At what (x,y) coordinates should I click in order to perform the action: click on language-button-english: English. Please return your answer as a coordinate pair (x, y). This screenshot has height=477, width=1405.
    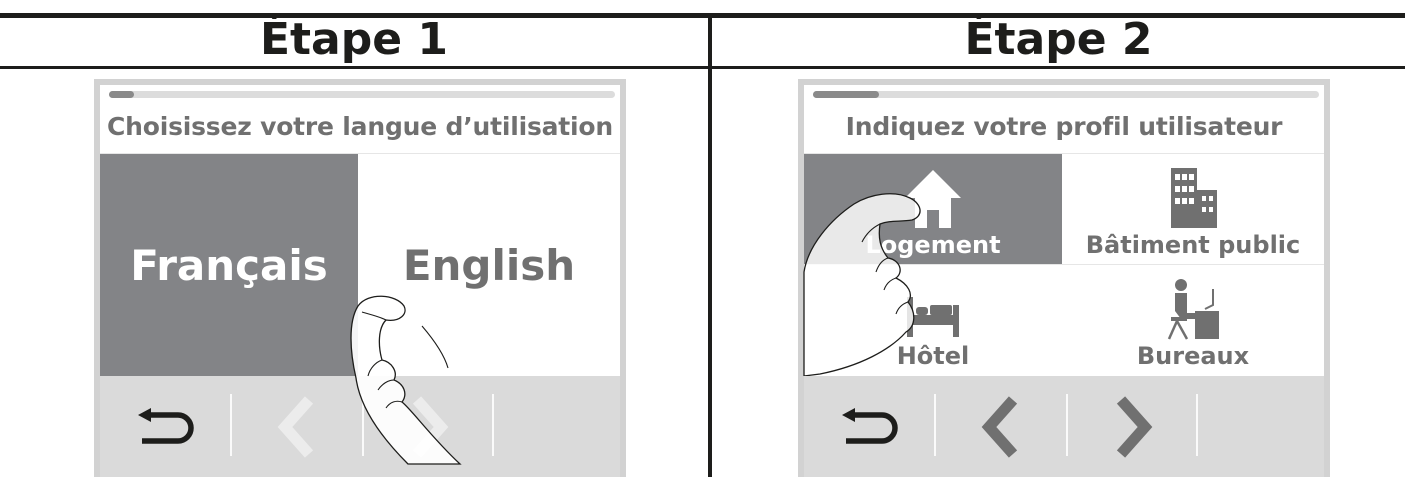
    Looking at the image, I should click on (489, 265).